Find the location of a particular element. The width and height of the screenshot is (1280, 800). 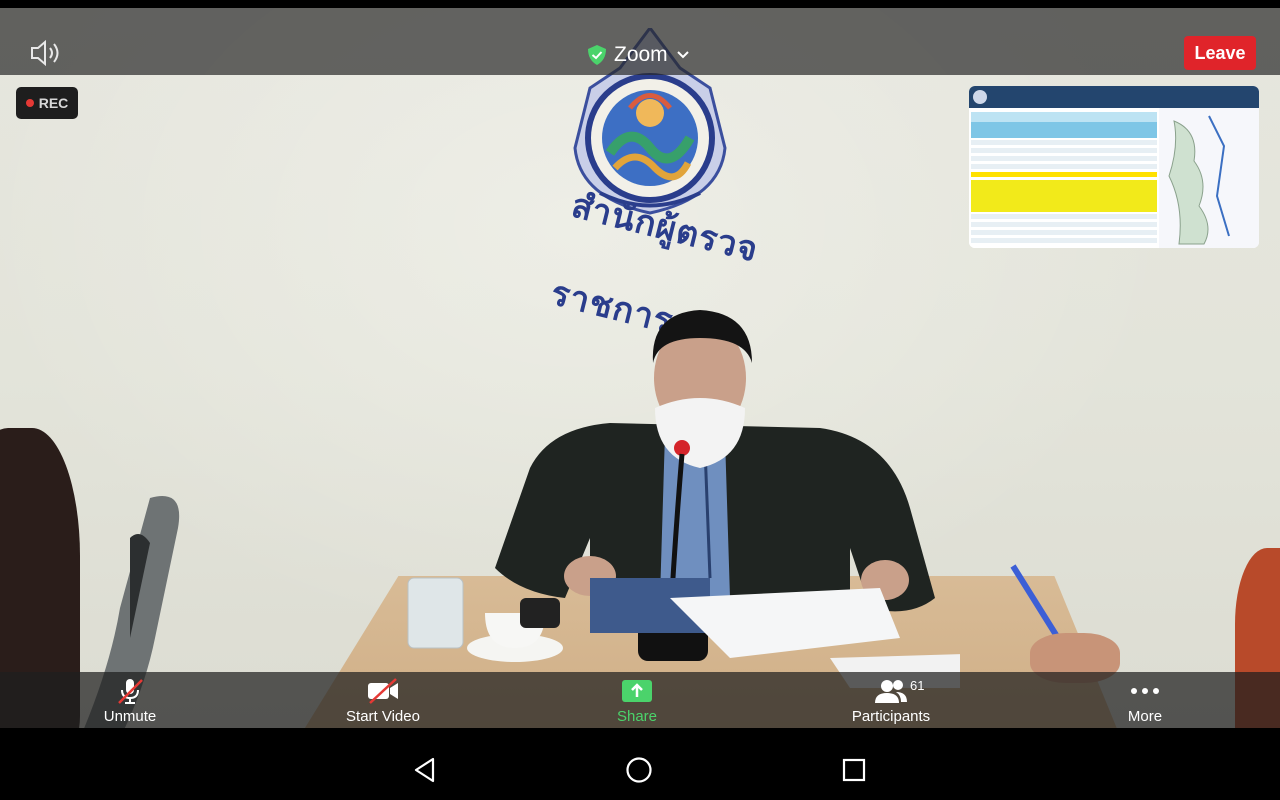

nav-home-button is located at coordinates (639, 770).